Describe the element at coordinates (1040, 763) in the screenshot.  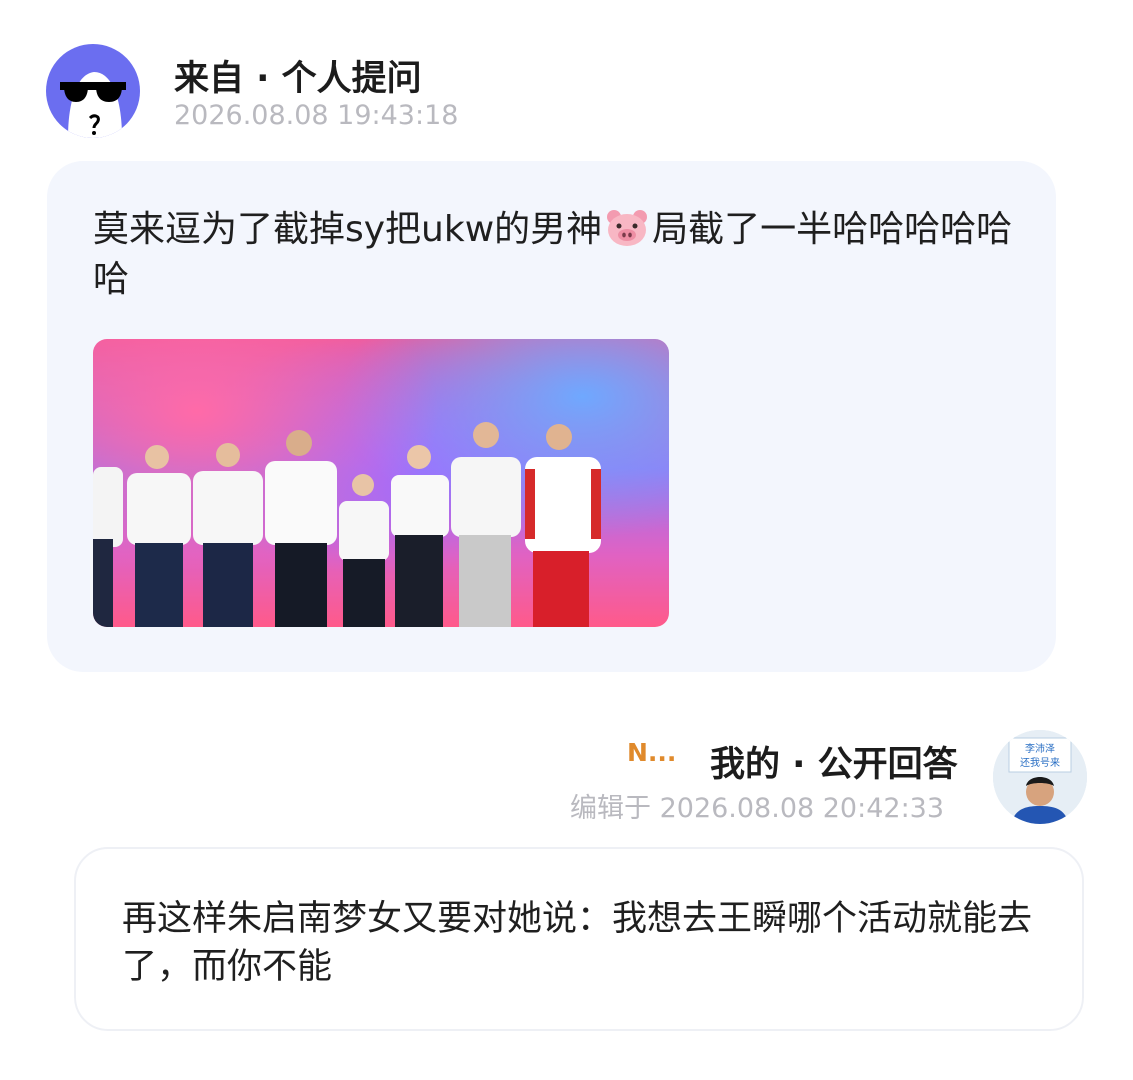
I see `avatar-sign-line2: 还我号来` at that location.